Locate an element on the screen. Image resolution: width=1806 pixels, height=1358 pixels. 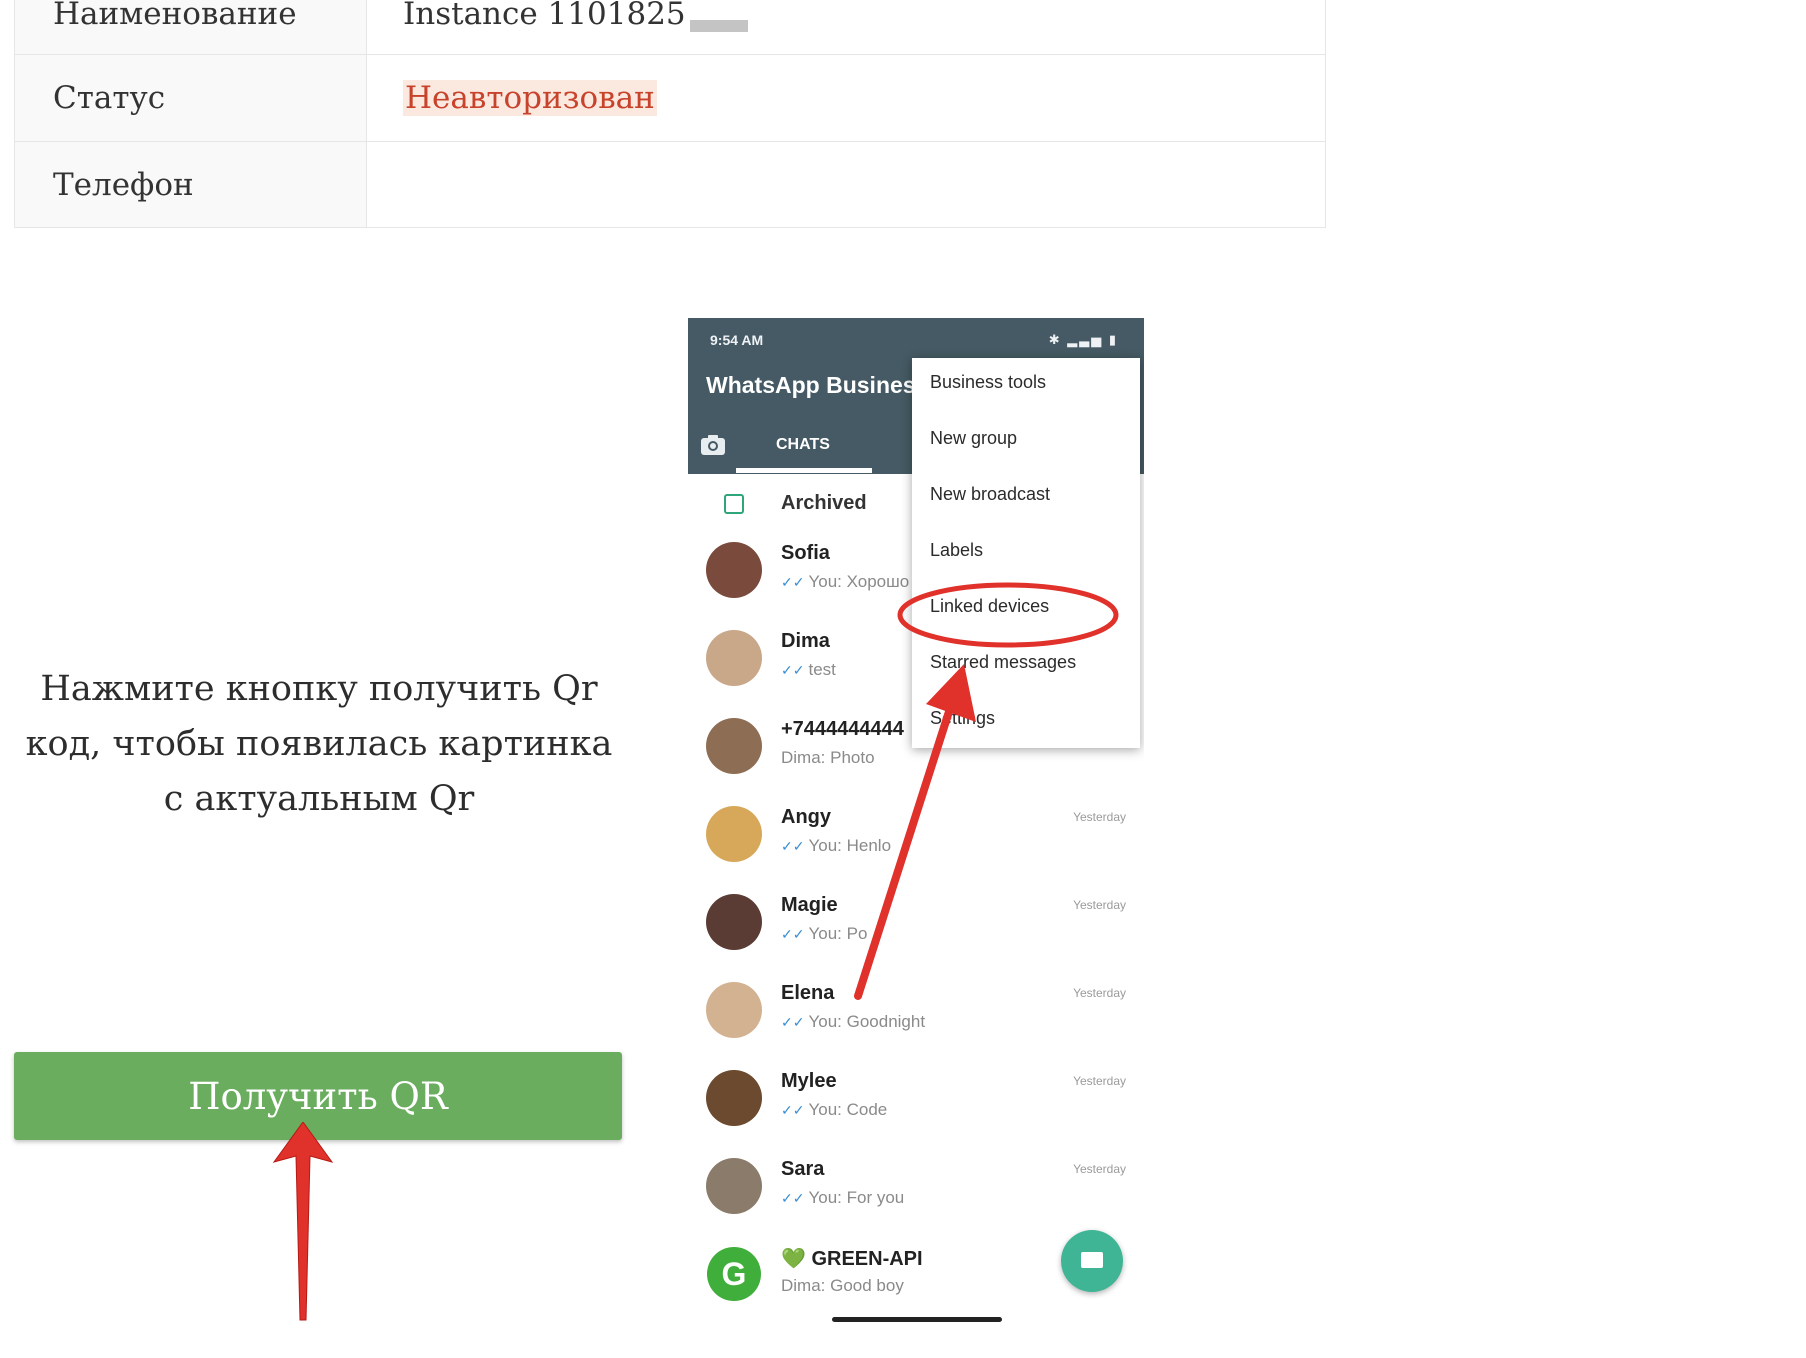
name-label: Наименование is located at coordinates (191, 27).